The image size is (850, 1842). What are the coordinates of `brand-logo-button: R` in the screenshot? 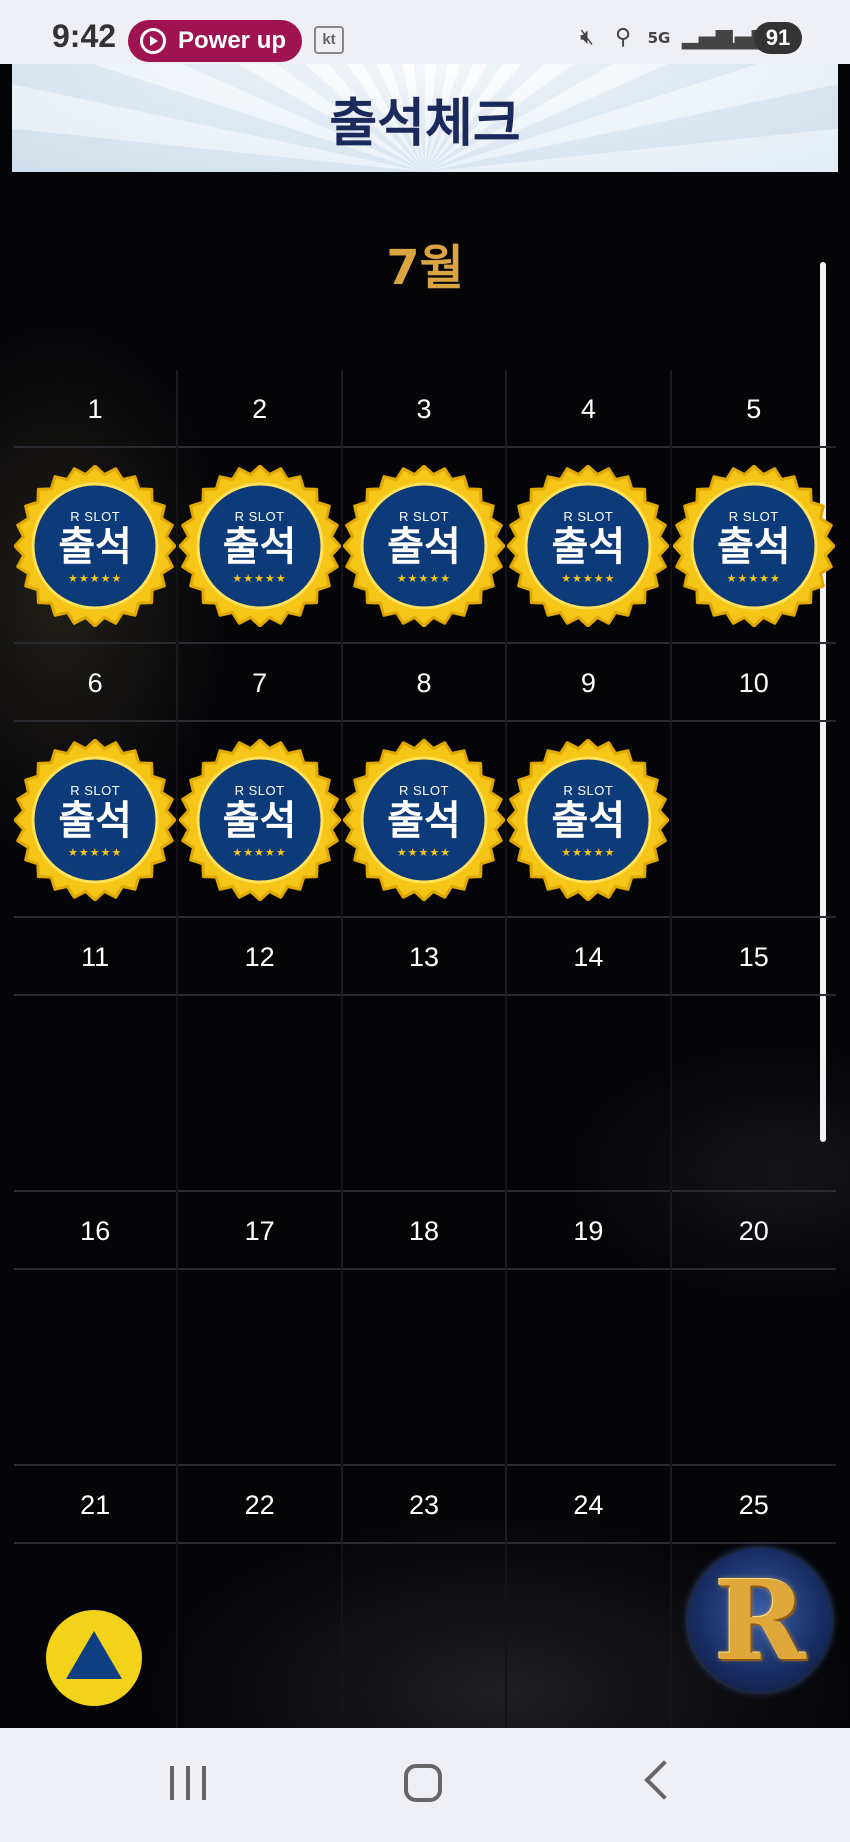 It's located at (760, 1620).